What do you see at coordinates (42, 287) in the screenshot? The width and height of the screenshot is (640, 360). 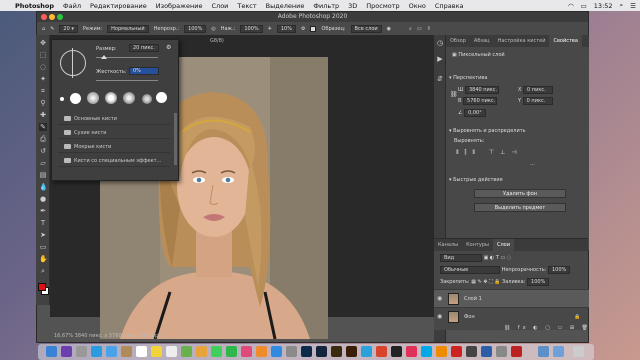 I see `foreground-color-swatch` at bounding box center [42, 287].